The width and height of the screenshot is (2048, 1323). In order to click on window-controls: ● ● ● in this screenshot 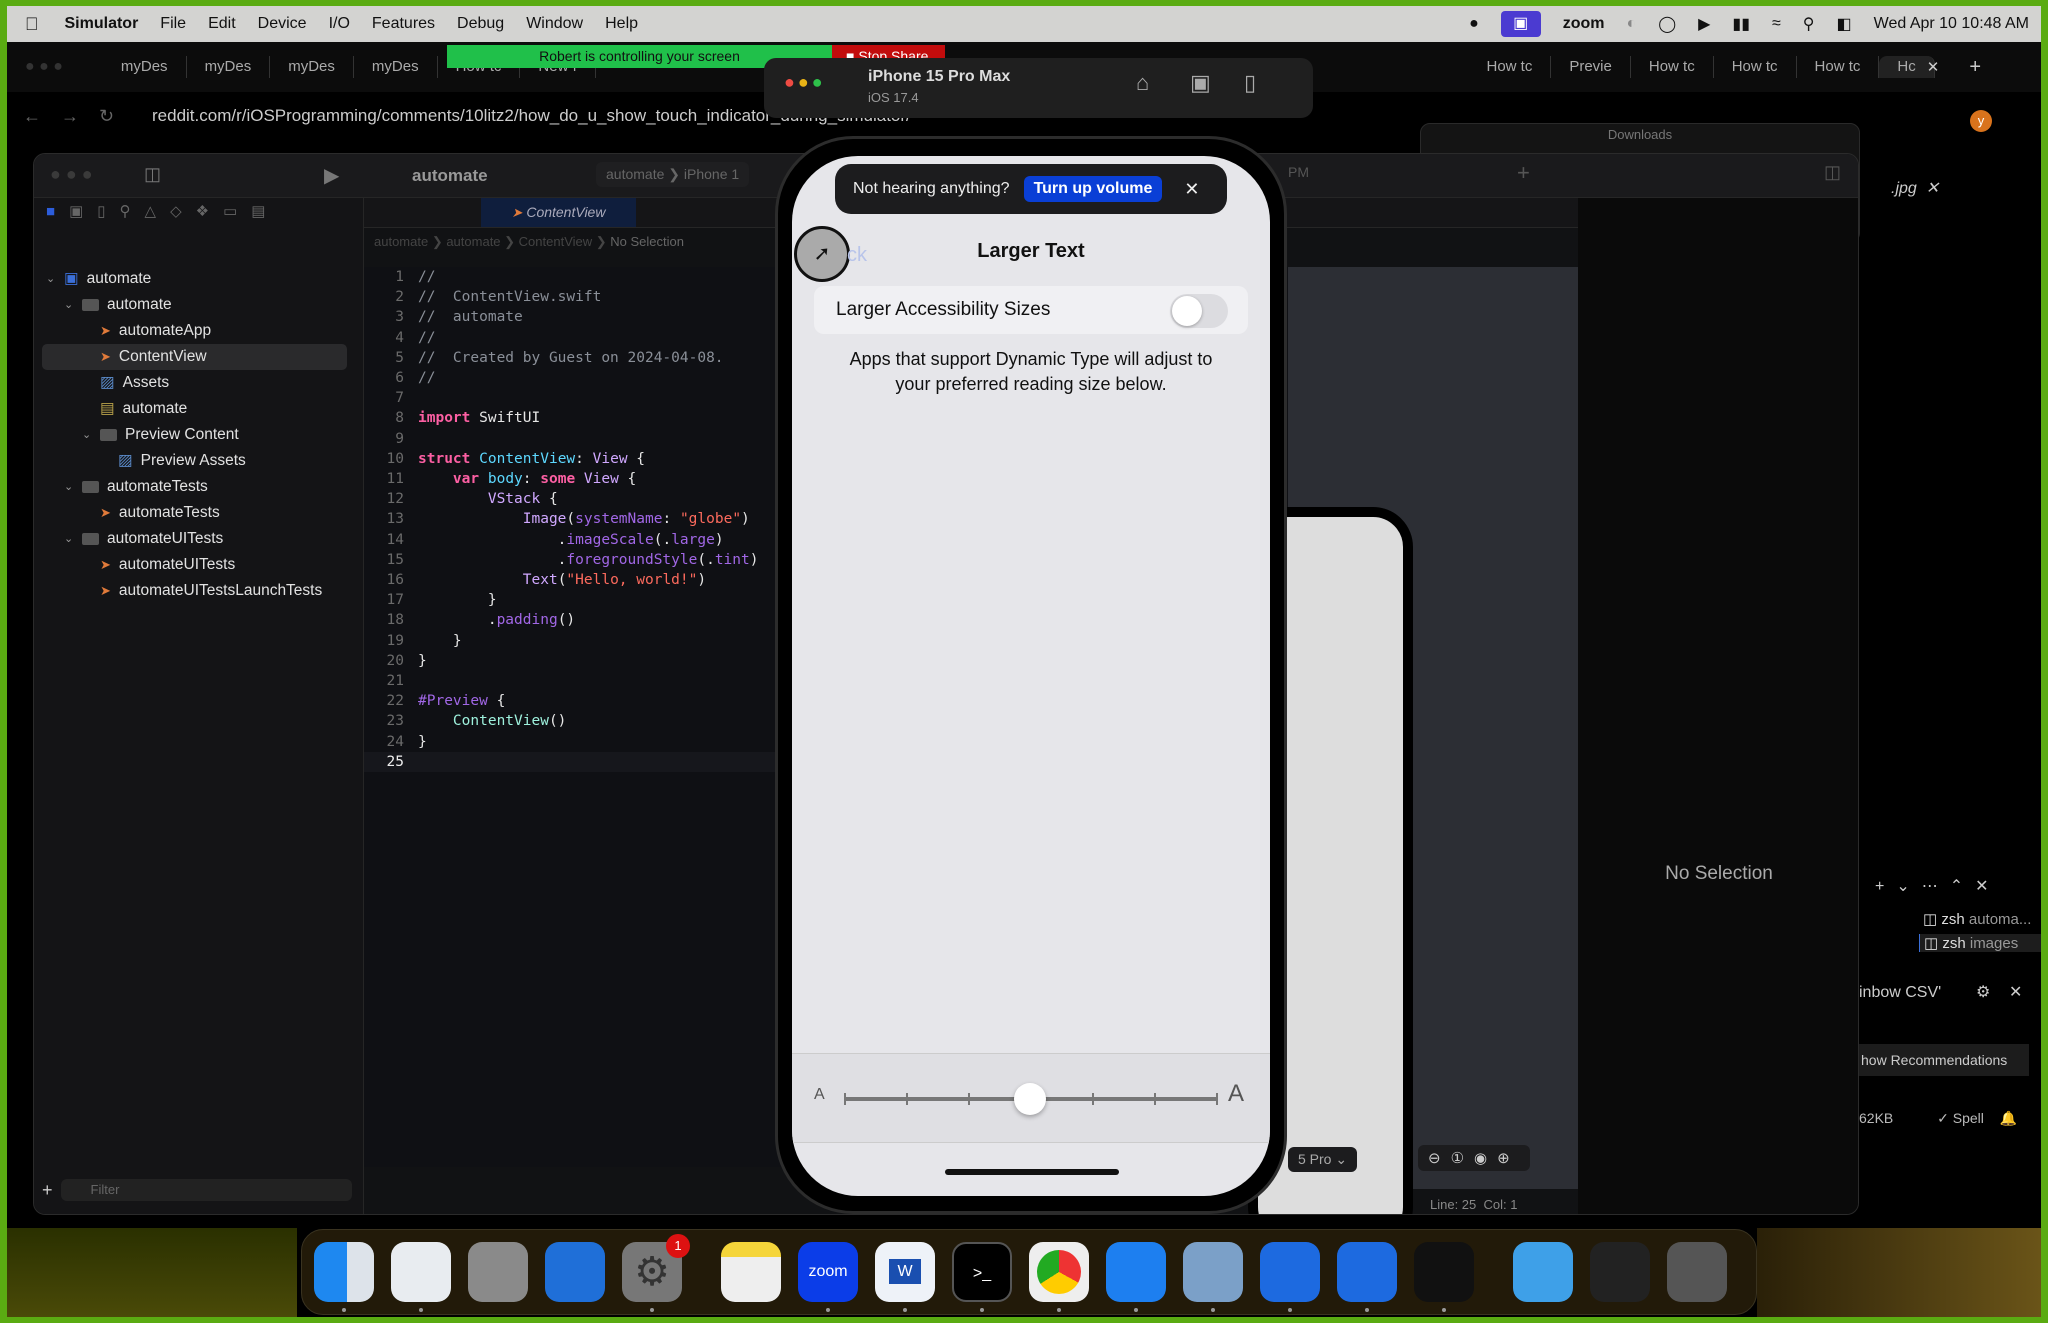, I will do `click(71, 174)`.